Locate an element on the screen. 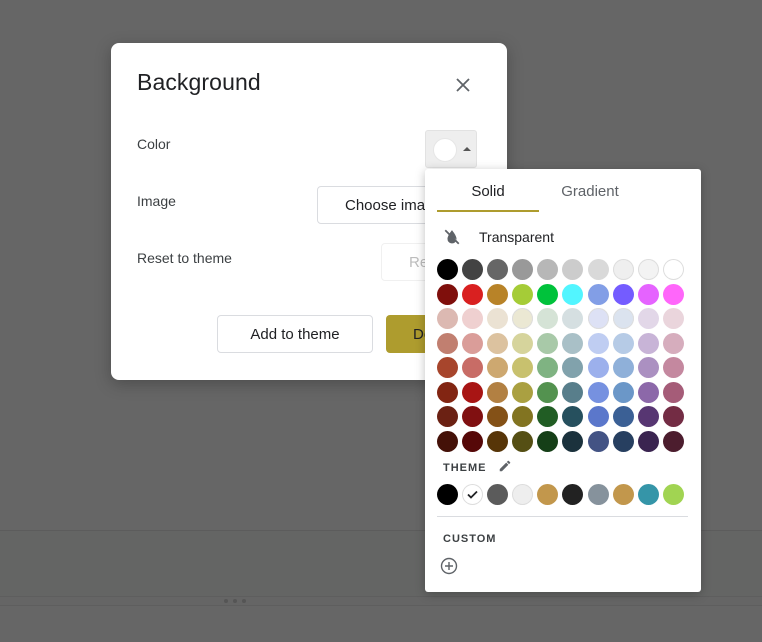 The height and width of the screenshot is (642, 762). add-custom-color-button is located at coordinates (450, 567).